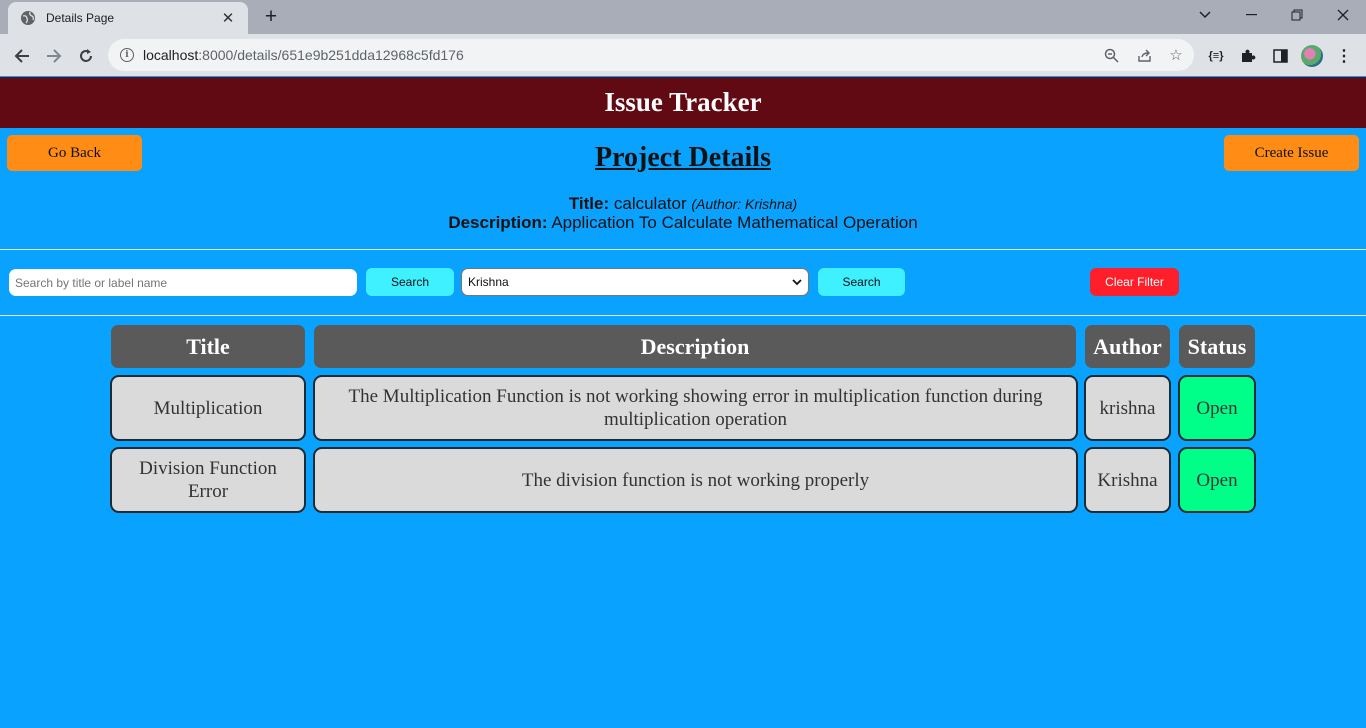  I want to click on project-title-line: Title: calculator (Author: Krishna), so click(683, 204).